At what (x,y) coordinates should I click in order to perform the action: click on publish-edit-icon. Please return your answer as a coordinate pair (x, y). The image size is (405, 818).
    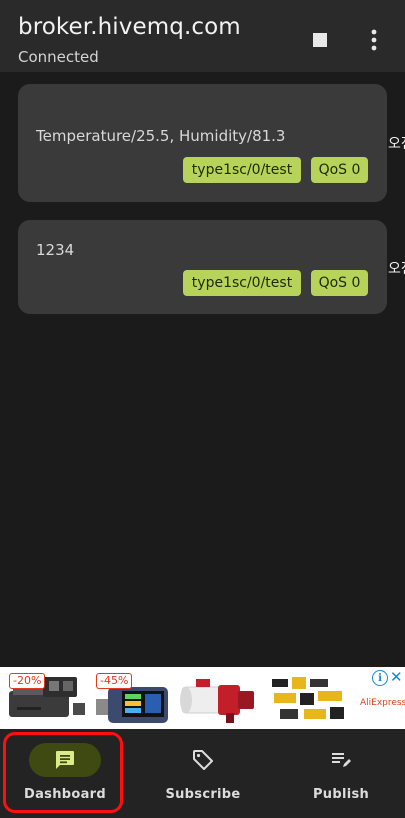
    Looking at the image, I should click on (341, 760).